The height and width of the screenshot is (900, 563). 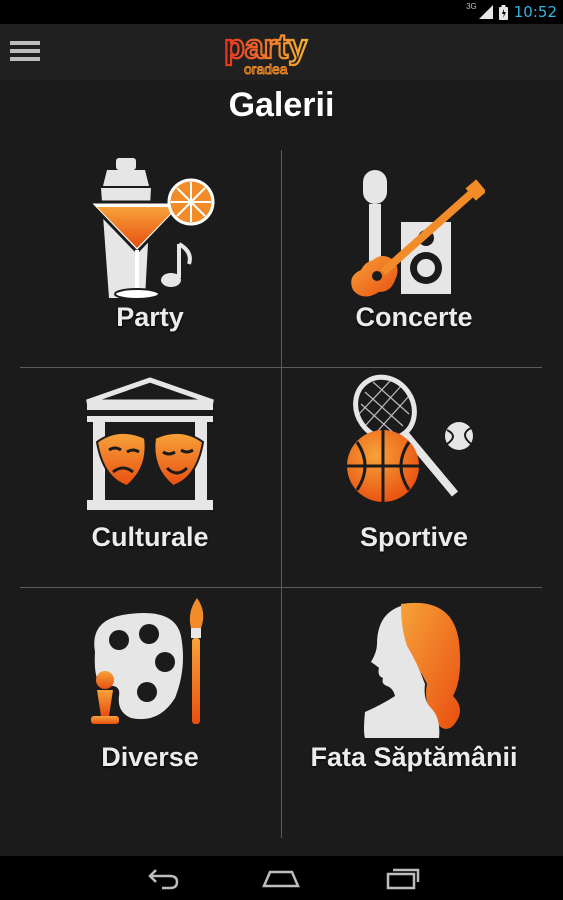 I want to click on page-title: Galerii, so click(x=281, y=105).